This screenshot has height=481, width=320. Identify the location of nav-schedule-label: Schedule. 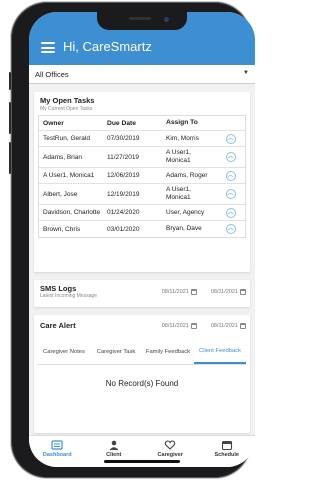
(226, 455).